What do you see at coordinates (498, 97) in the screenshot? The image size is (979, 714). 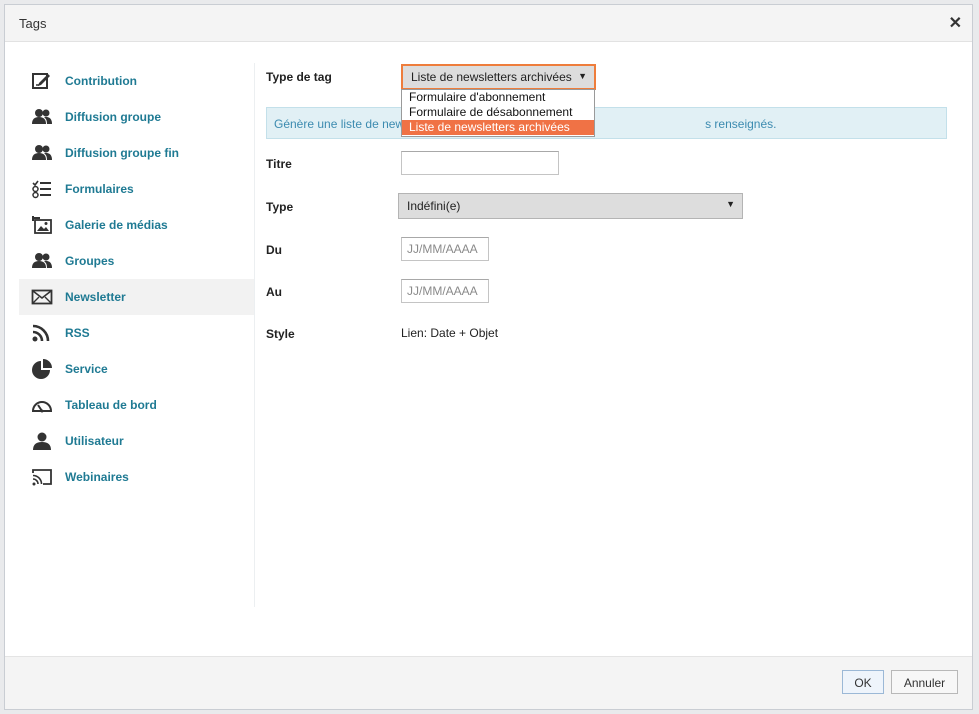 I see `tag-type-option-abonnement: Formulaire d'abonnement` at bounding box center [498, 97].